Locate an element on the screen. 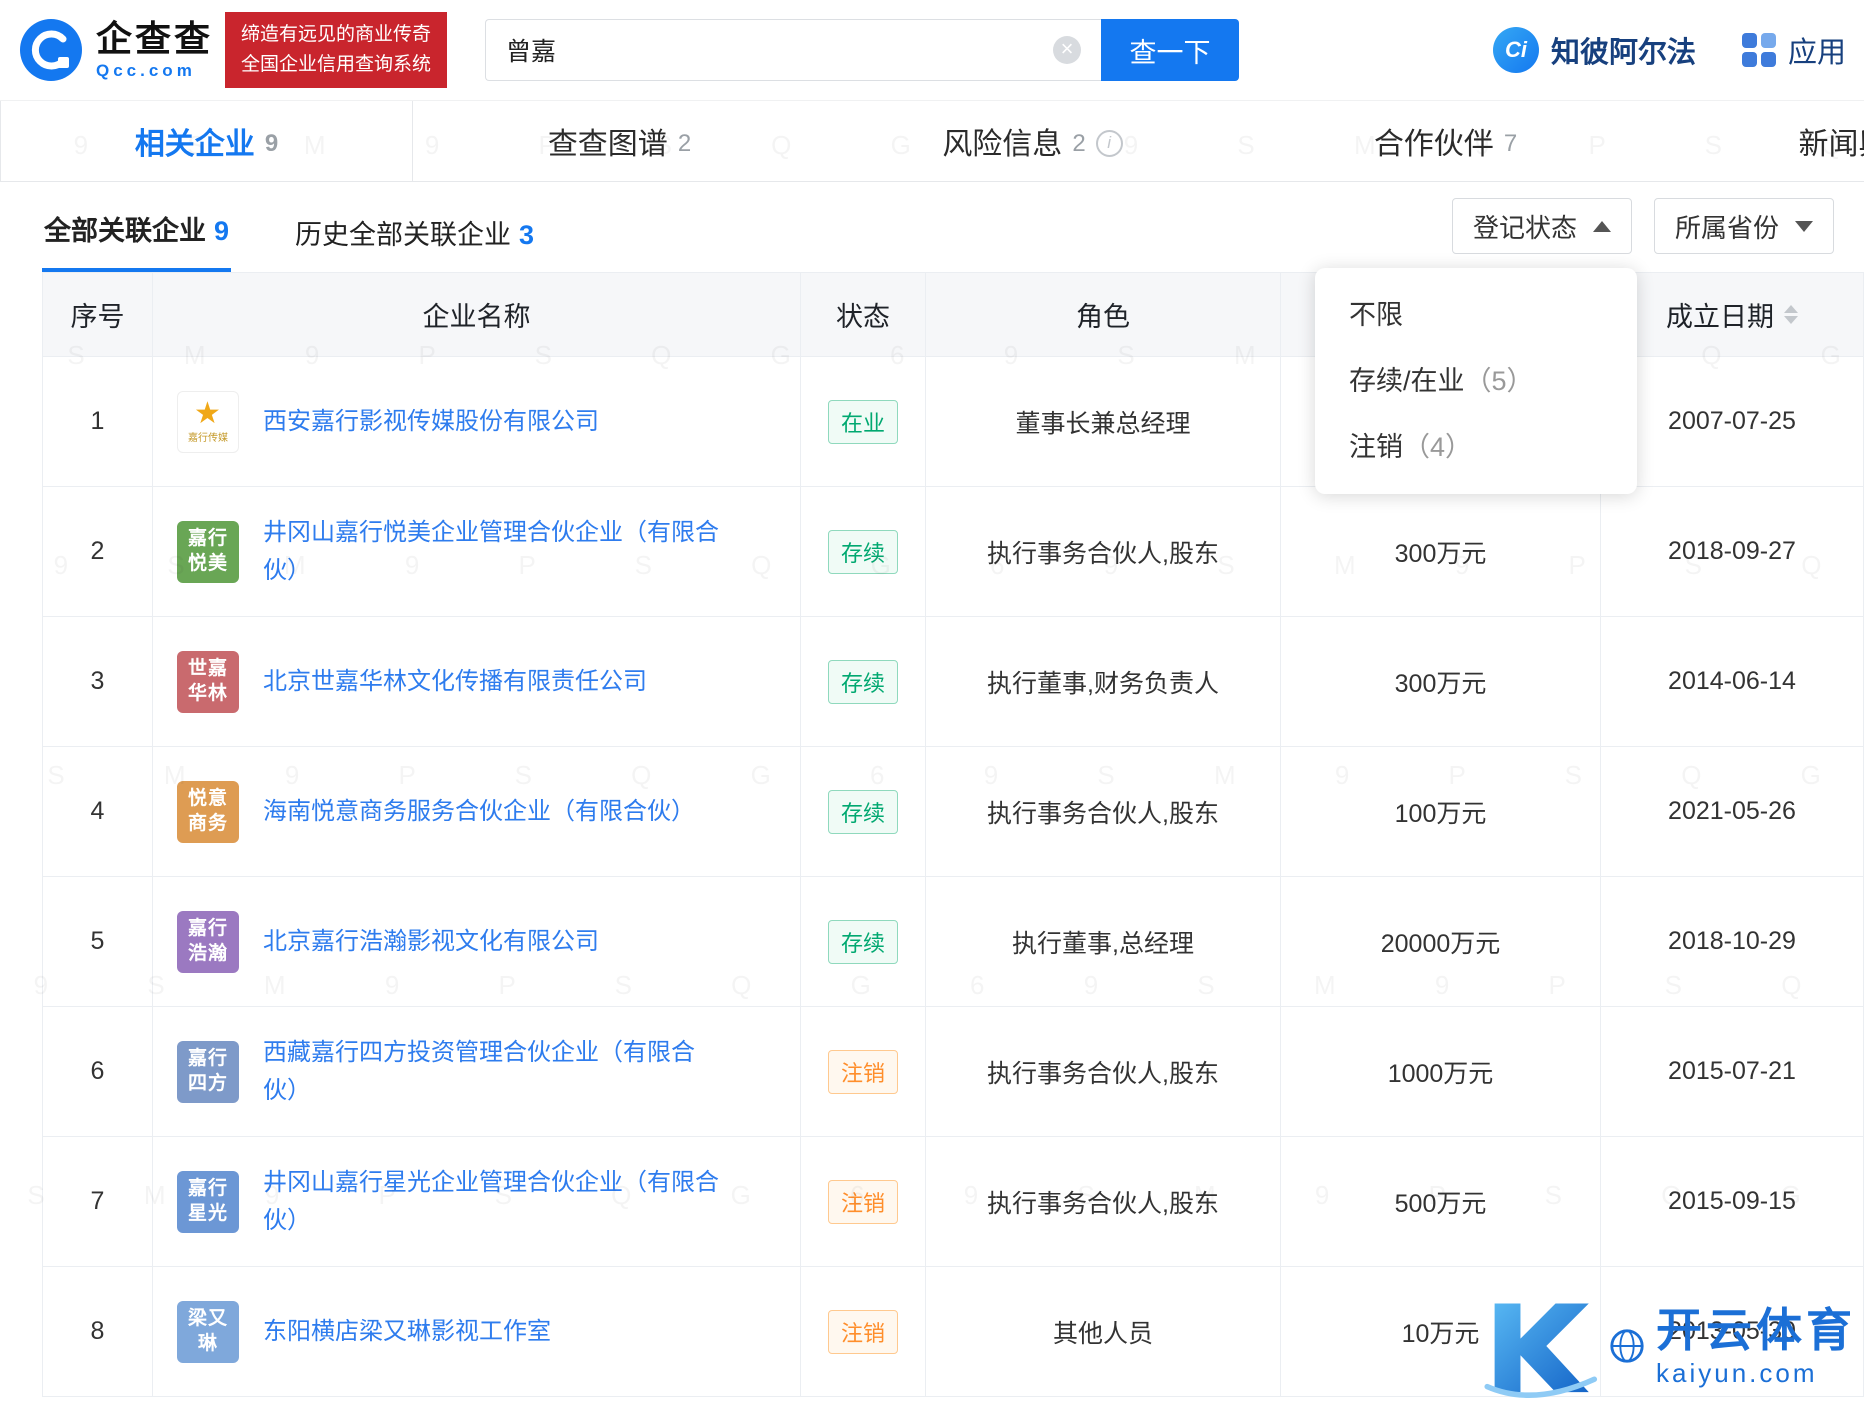  search-button: 查一下 is located at coordinates (1170, 50).